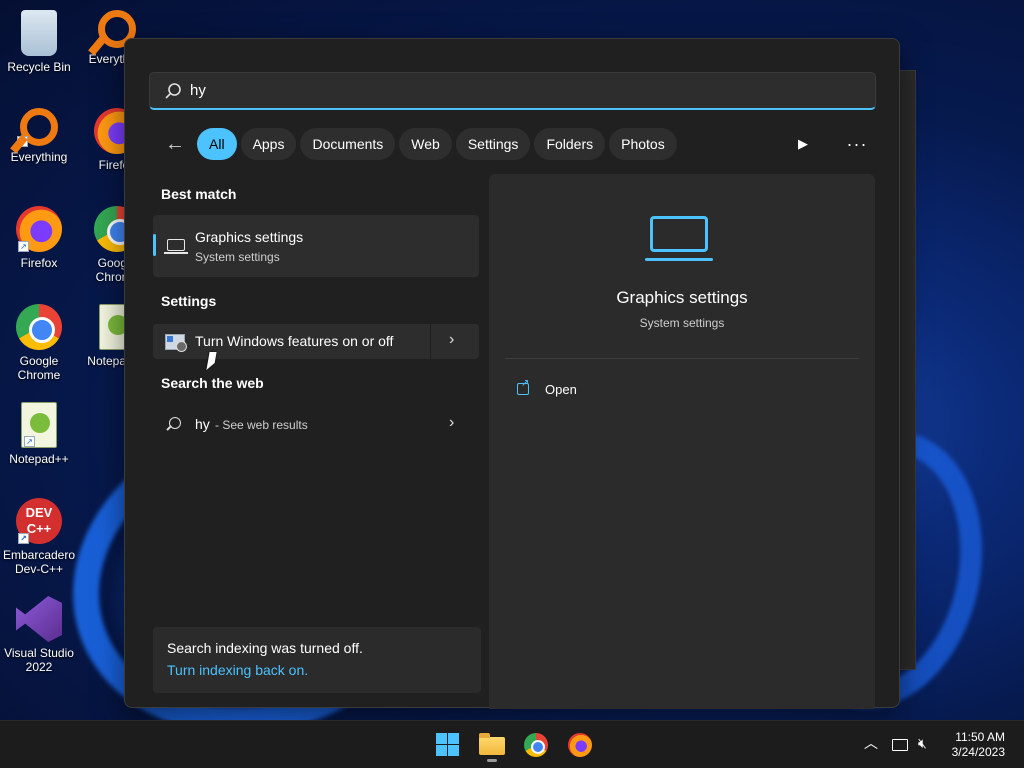  What do you see at coordinates (189, 301) in the screenshot?
I see `settings-heading: Settings` at bounding box center [189, 301].